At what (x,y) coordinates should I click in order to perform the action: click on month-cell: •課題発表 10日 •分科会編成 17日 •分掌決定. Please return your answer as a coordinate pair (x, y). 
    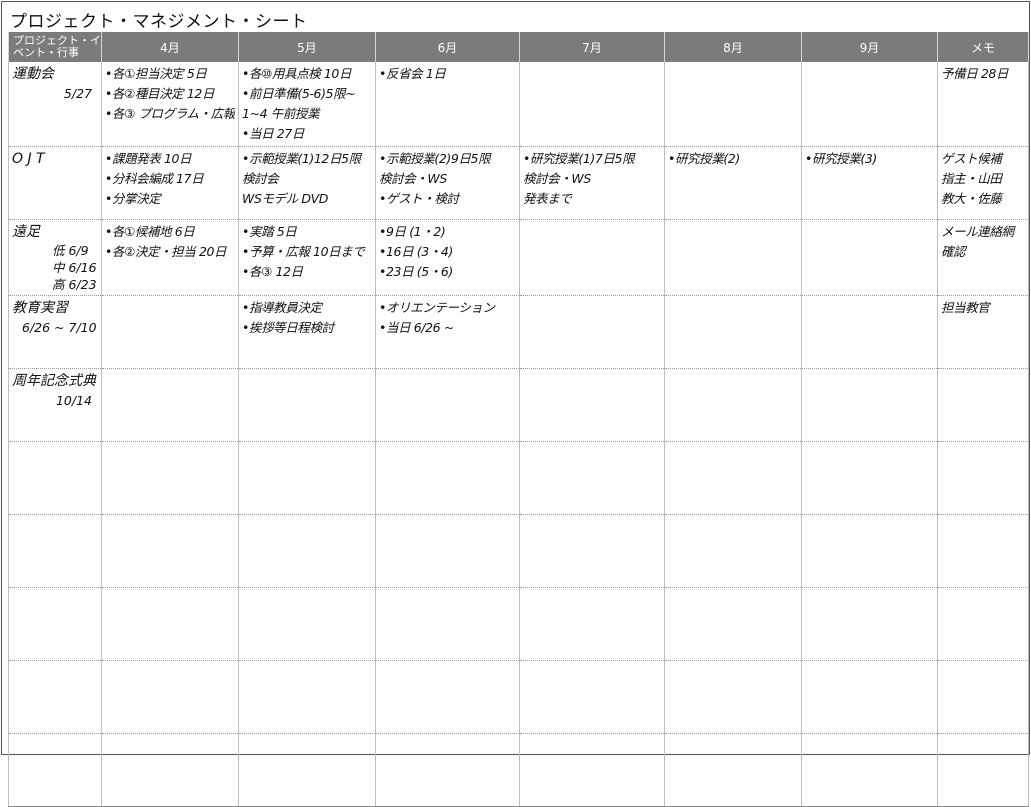
    Looking at the image, I should click on (170, 183).